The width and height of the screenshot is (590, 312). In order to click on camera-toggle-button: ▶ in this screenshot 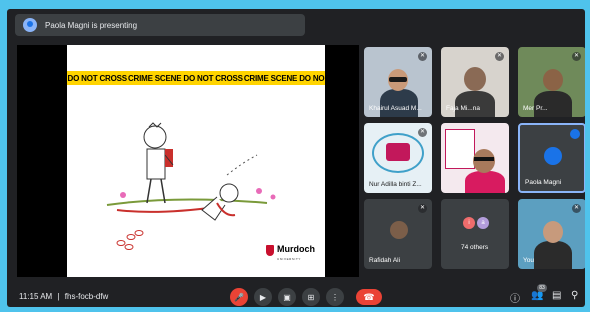, I will do `click(263, 297)`.